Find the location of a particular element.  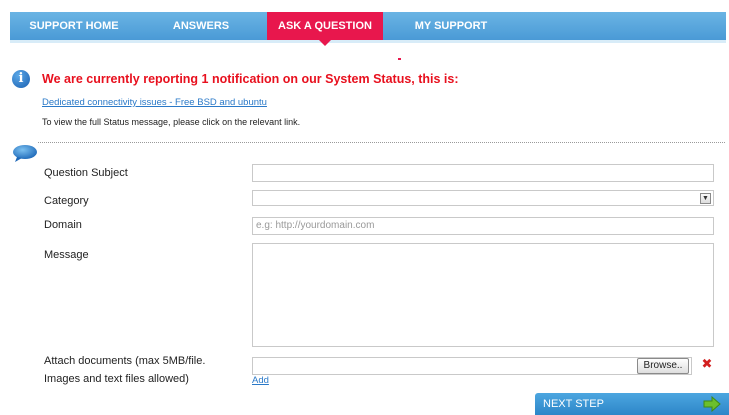

remove-file-icon: ✖ is located at coordinates (707, 363).